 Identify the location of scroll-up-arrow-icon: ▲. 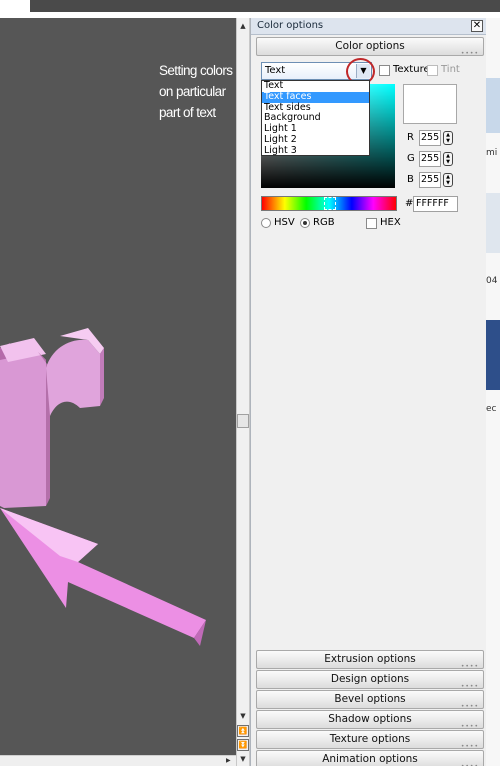
(243, 26).